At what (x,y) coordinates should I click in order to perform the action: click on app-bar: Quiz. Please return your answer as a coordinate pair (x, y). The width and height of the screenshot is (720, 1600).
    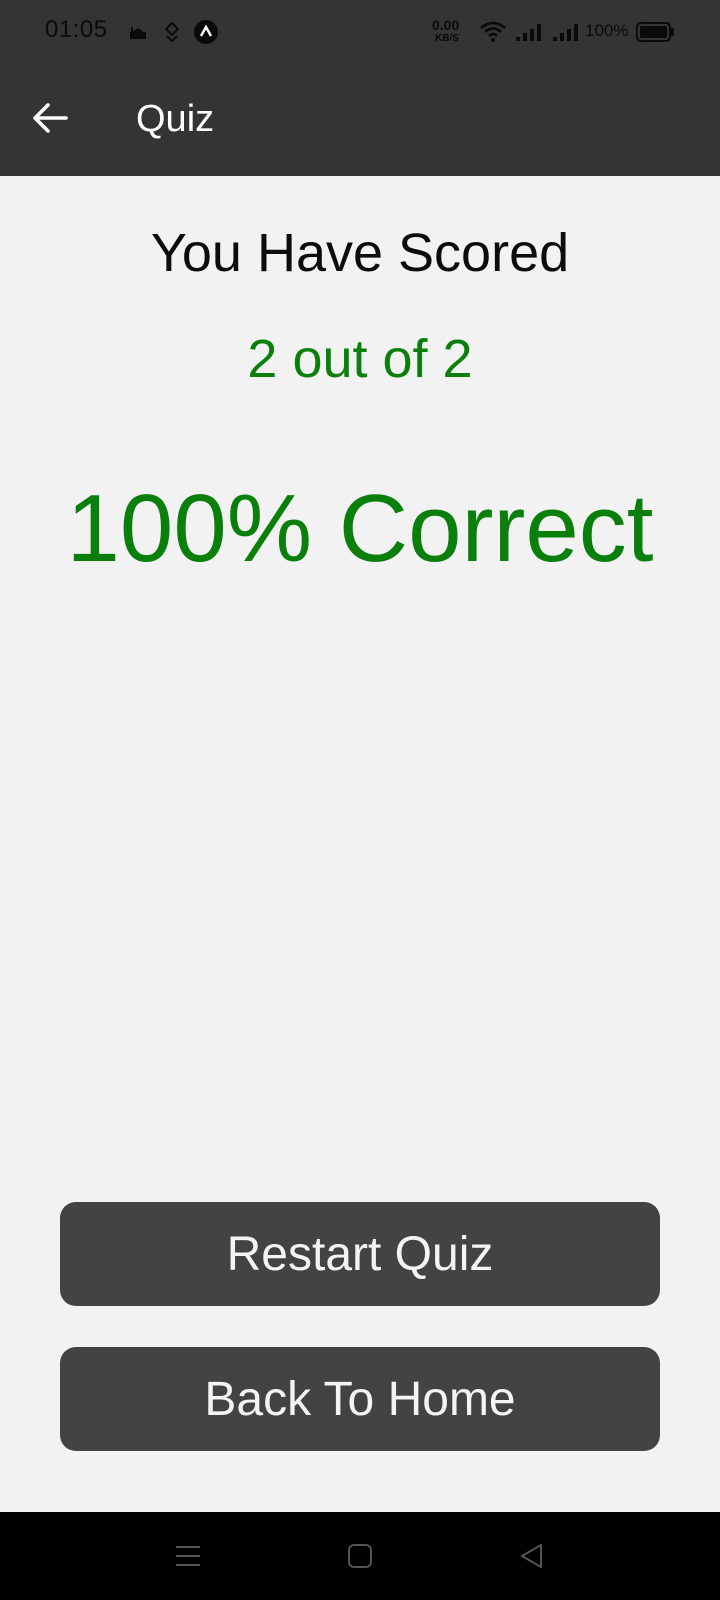
    Looking at the image, I should click on (360, 120).